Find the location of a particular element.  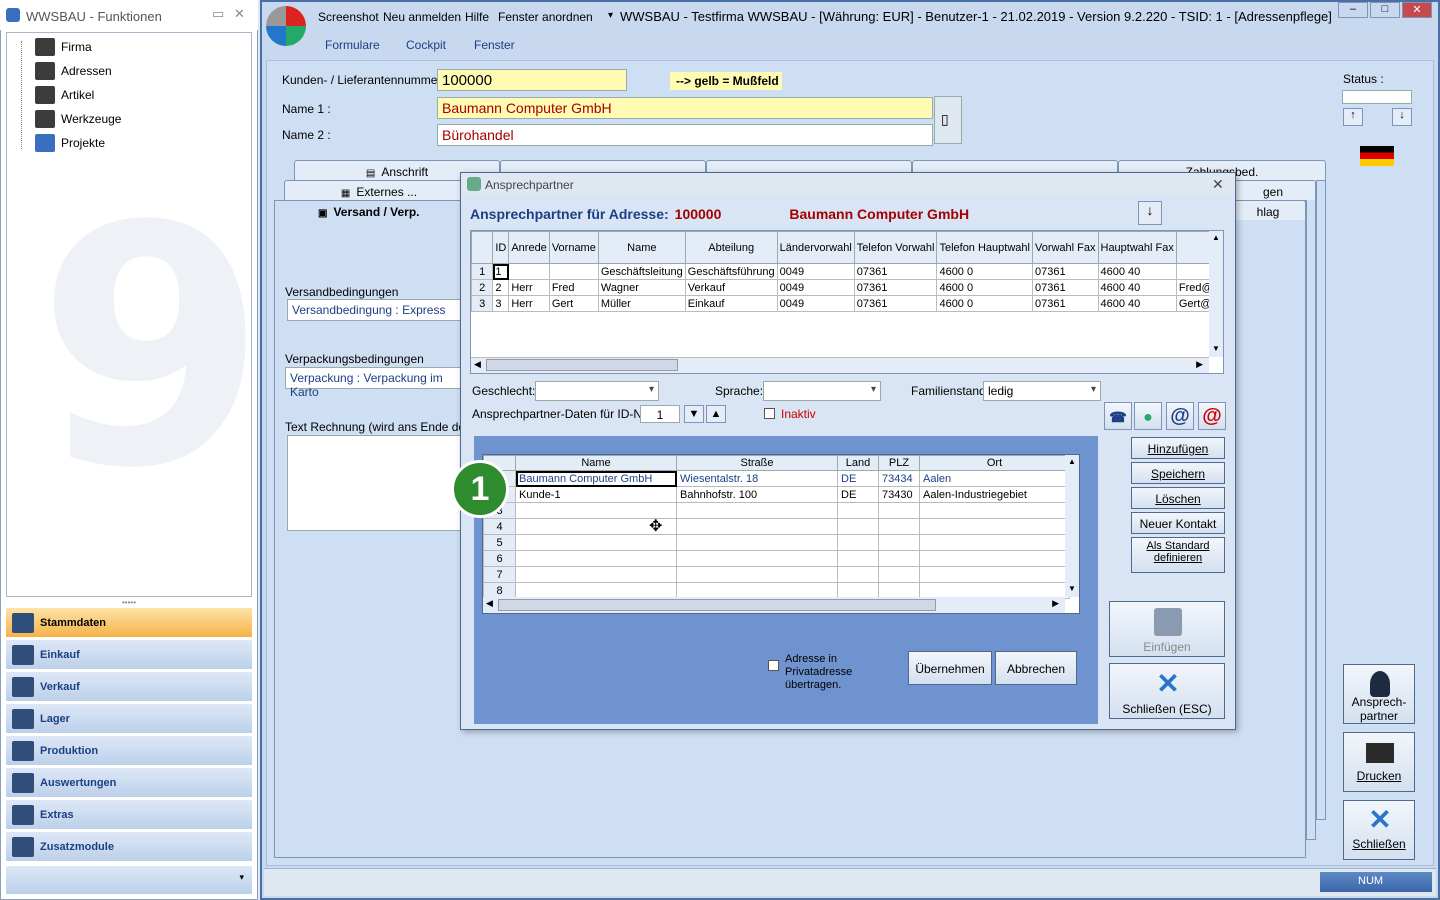

table-cell: 4600 40 is located at coordinates (1137, 303).